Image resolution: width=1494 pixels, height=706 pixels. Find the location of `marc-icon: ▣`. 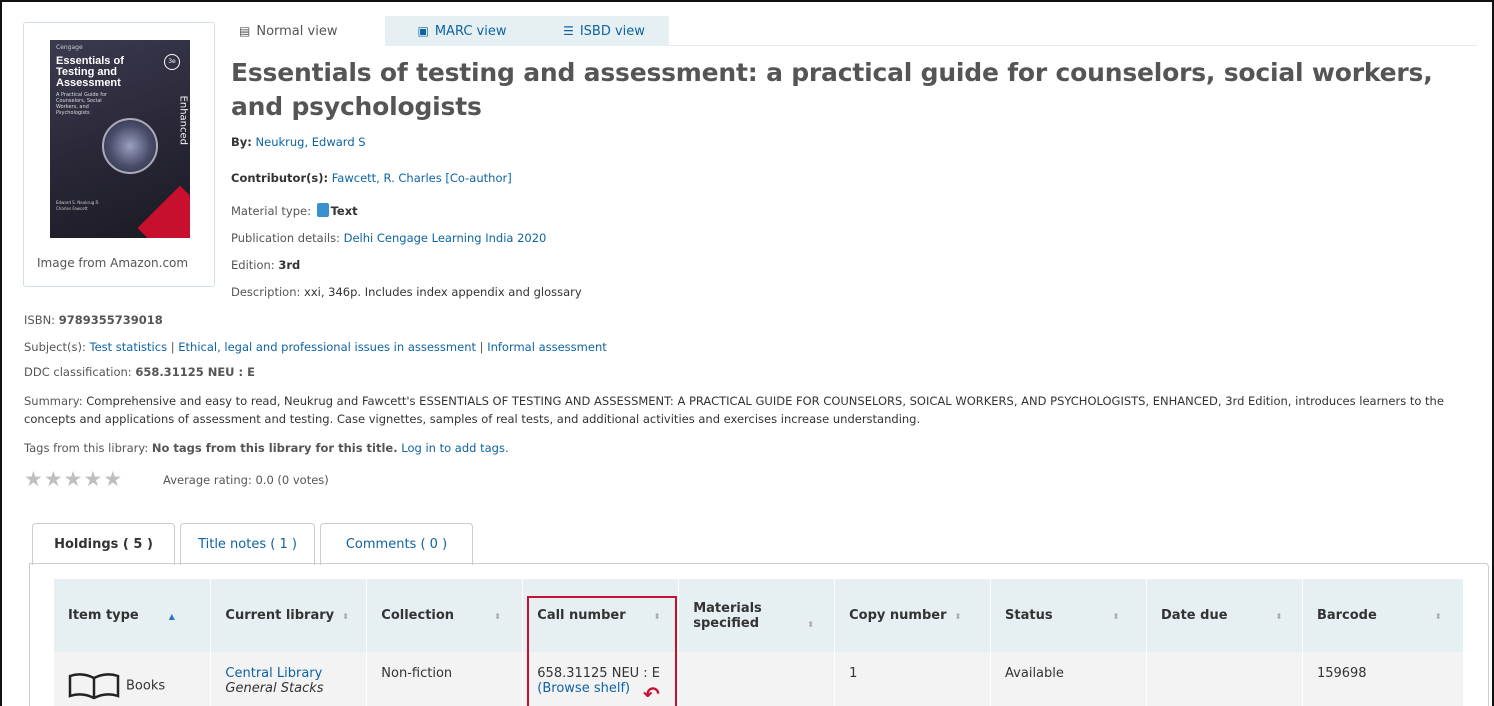

marc-icon: ▣ is located at coordinates (423, 31).